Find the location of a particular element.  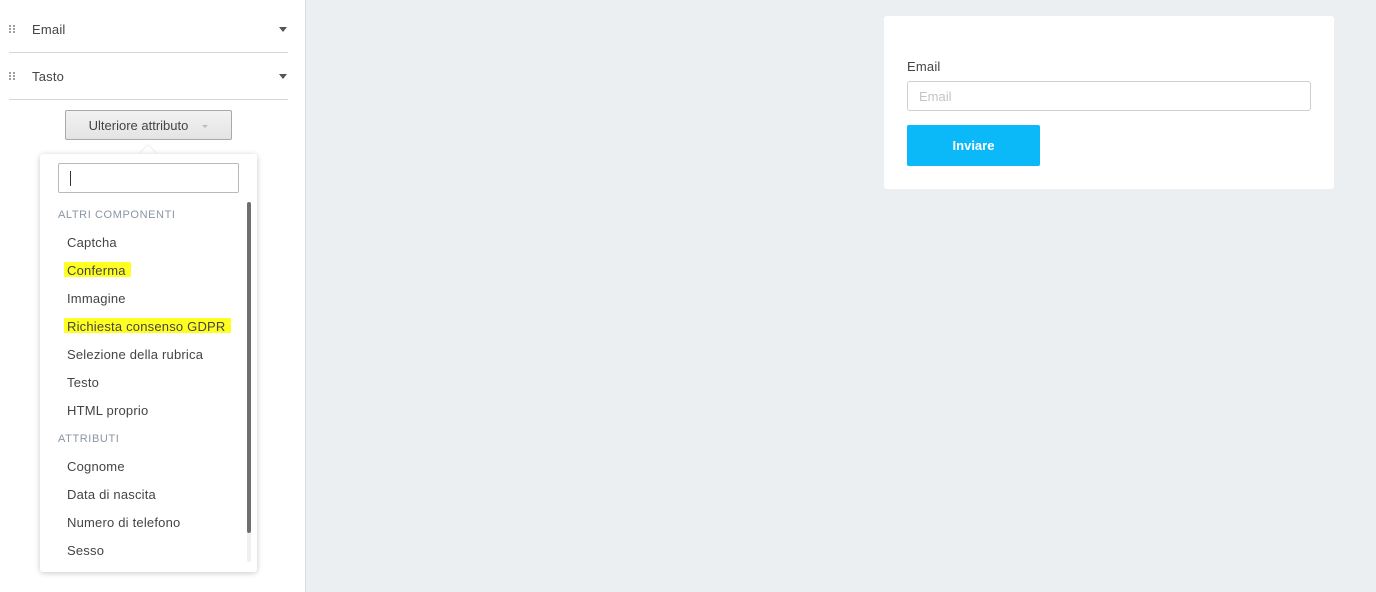

dropdown-item-label: Captcha is located at coordinates (92, 242).